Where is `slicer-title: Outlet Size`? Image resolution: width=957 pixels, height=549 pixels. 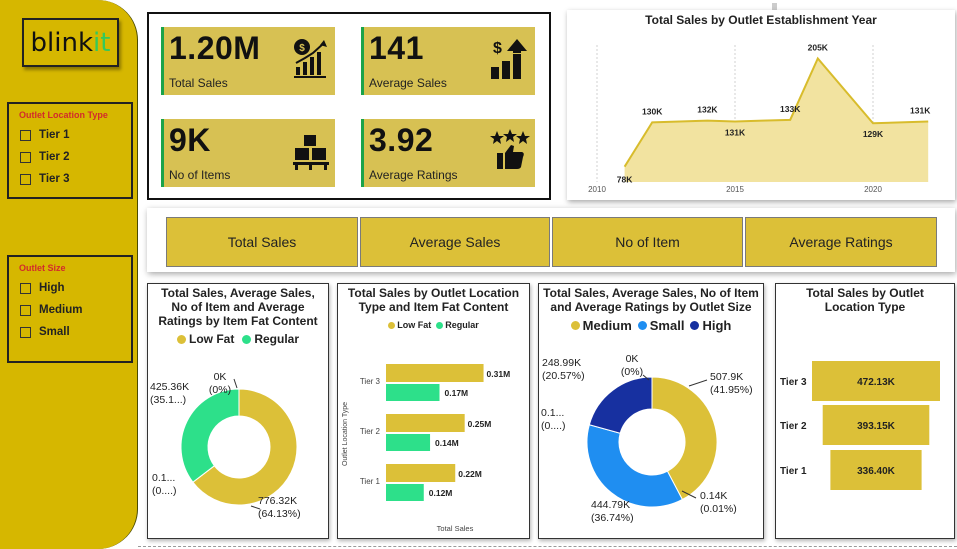 slicer-title: Outlet Size is located at coordinates (42, 268).